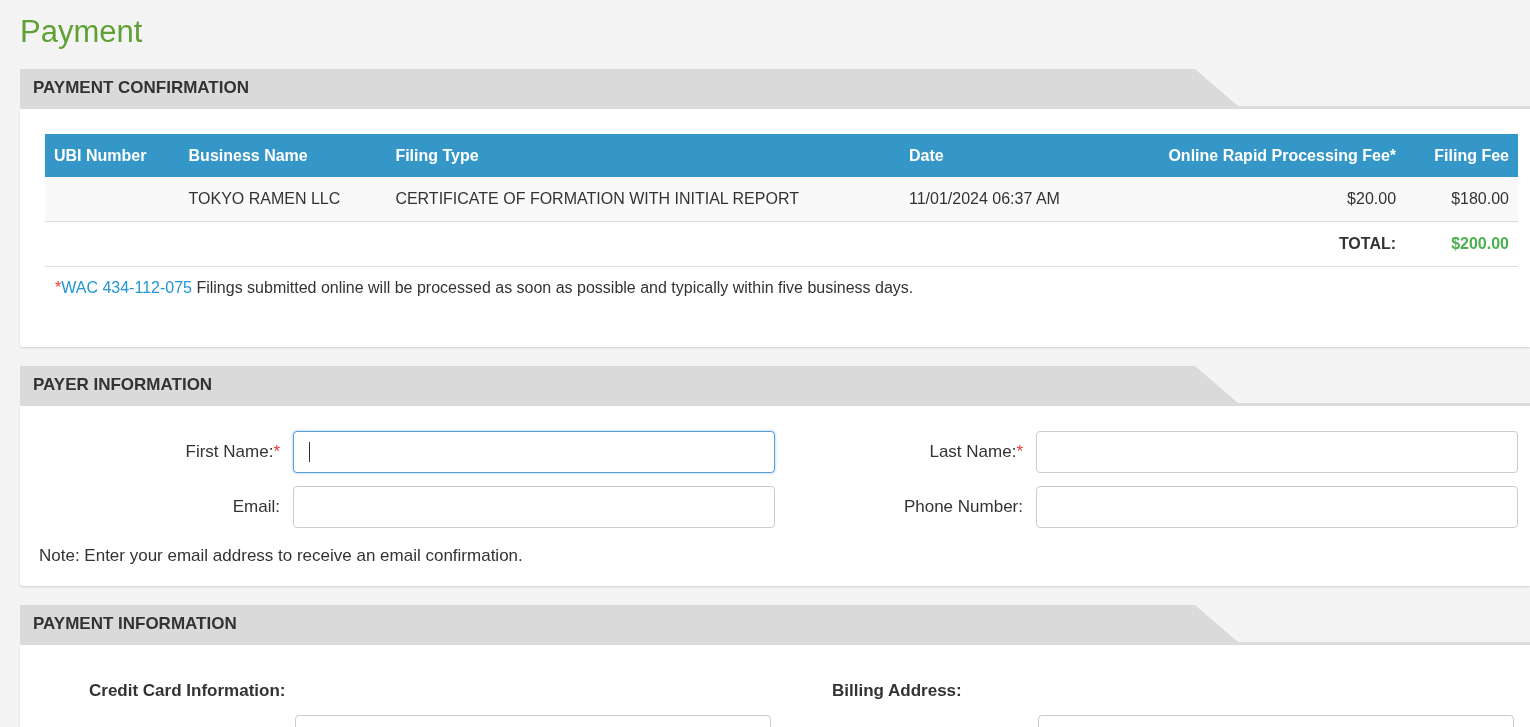  I want to click on column-header: Business Name, so click(283, 155).